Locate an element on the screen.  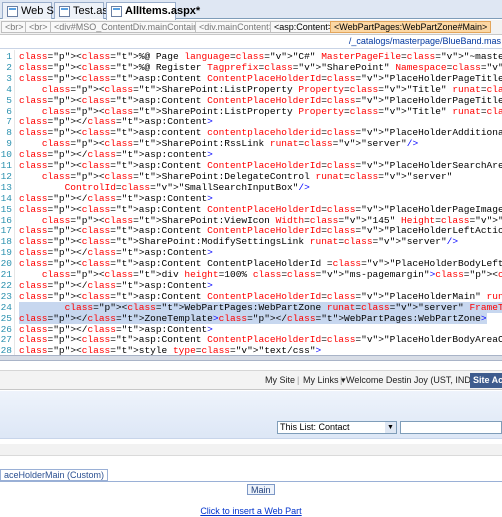
line-number: 1 is located at coordinates (9, 56).